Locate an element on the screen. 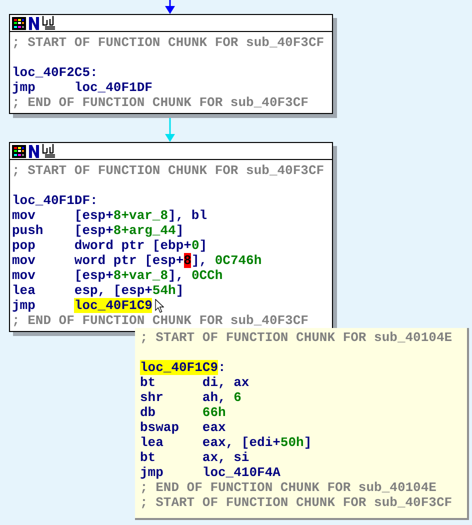 The image size is (472, 525). instruction-mnemonic: bswap is located at coordinates (160, 427).